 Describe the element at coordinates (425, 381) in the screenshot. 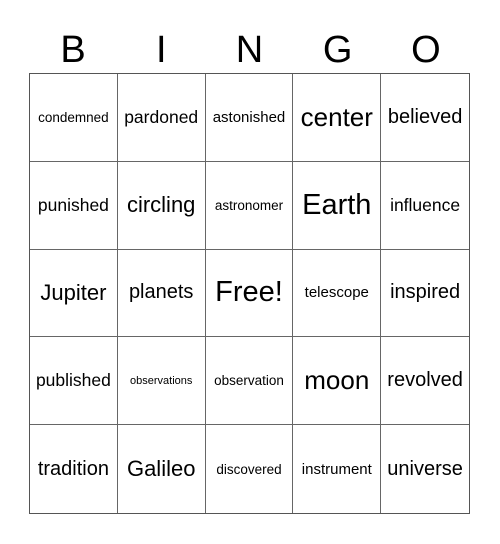

I see `bingo-cell: revolved` at that location.